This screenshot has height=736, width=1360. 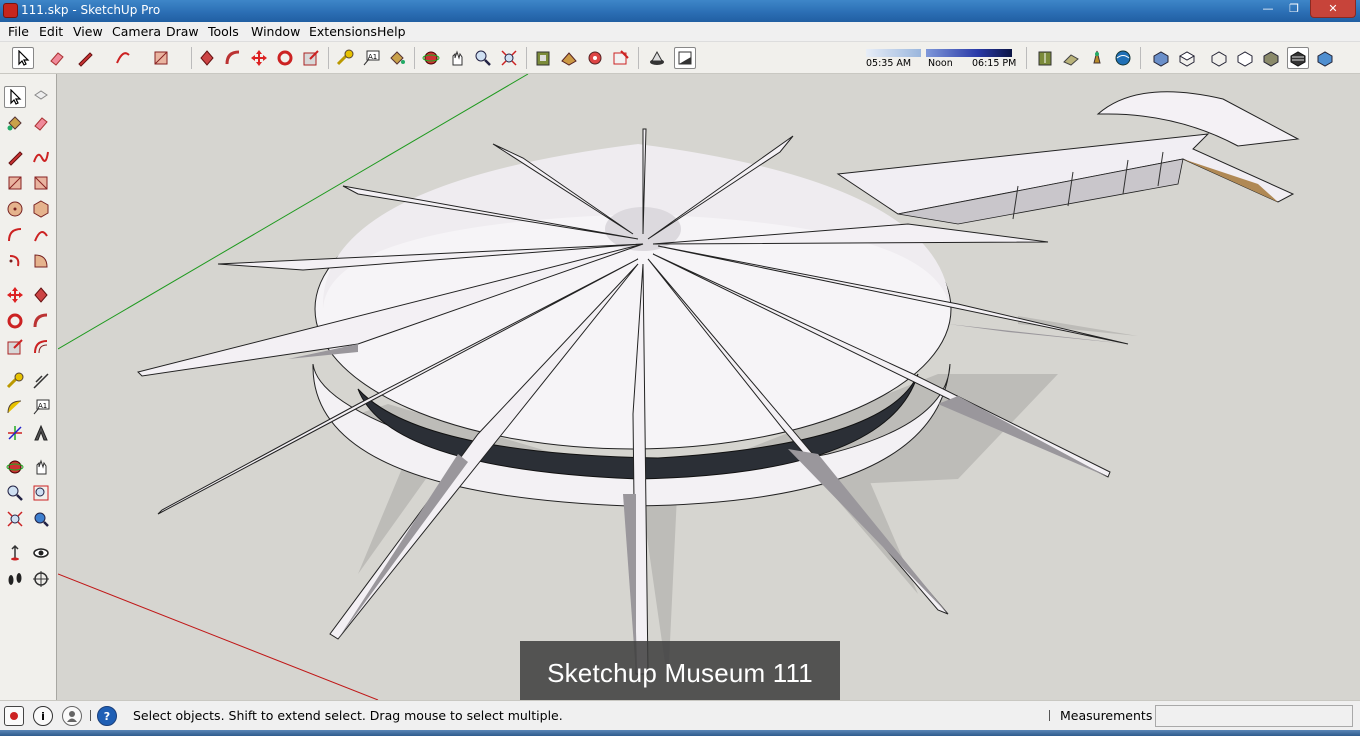 What do you see at coordinates (41, 261) in the screenshot?
I see `pie-icon` at bounding box center [41, 261].